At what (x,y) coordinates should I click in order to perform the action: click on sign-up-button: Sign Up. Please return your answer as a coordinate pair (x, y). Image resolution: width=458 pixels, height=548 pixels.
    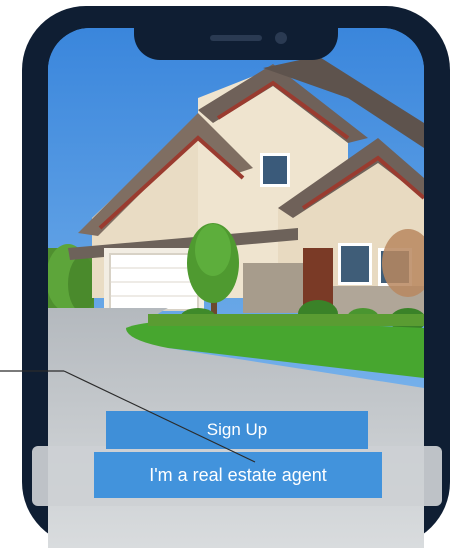
    Looking at the image, I should click on (237, 430).